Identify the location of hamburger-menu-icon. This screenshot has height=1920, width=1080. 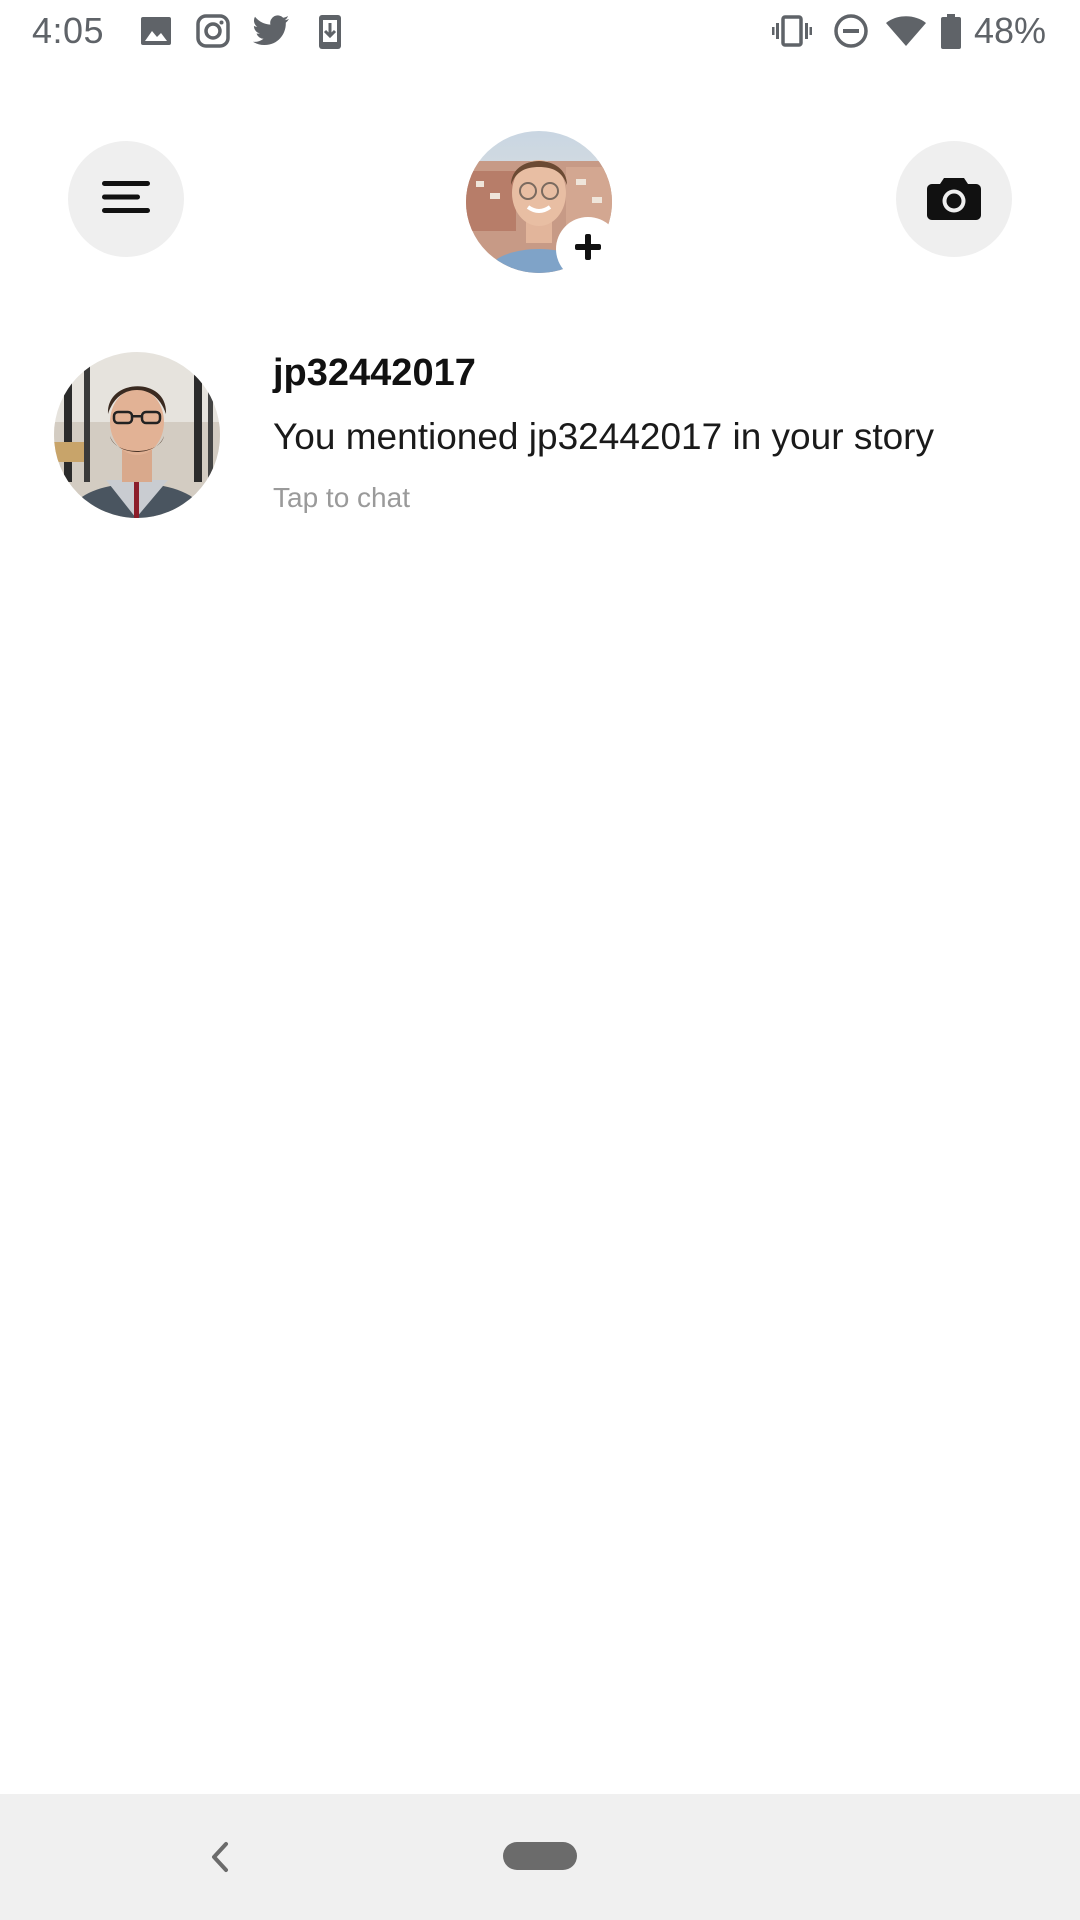
(126, 199).